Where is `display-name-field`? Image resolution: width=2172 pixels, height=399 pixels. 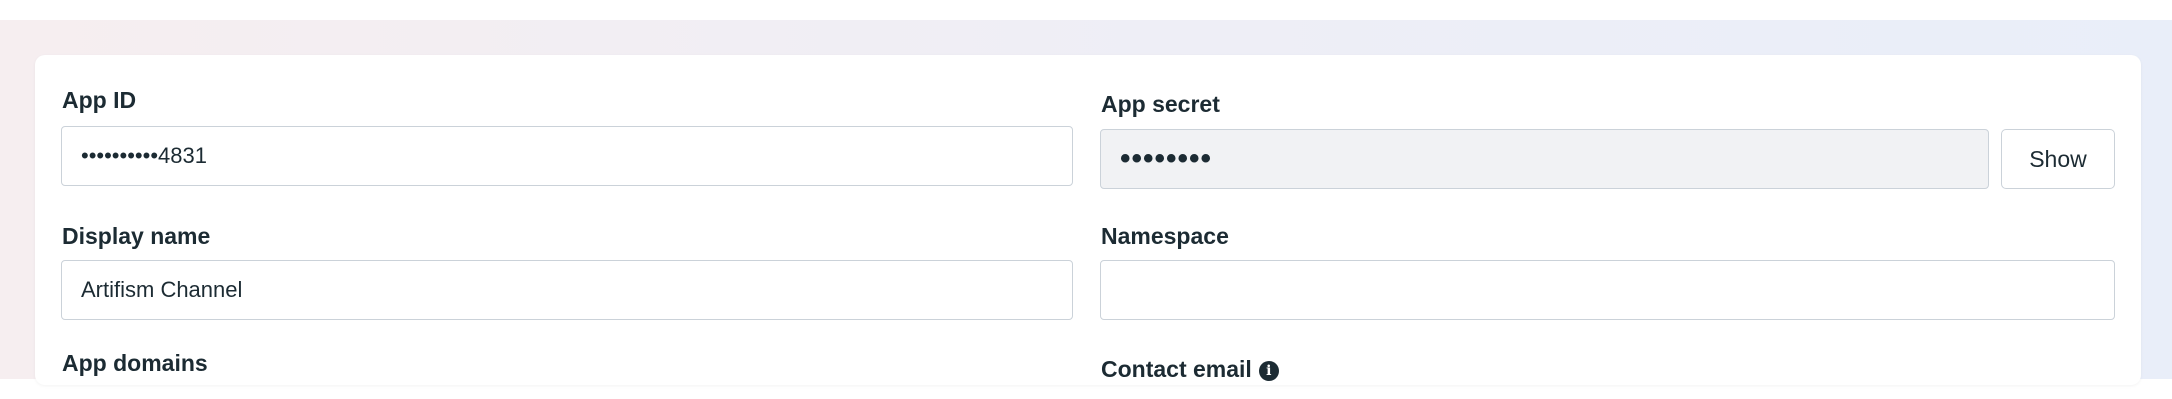 display-name-field is located at coordinates (567, 290).